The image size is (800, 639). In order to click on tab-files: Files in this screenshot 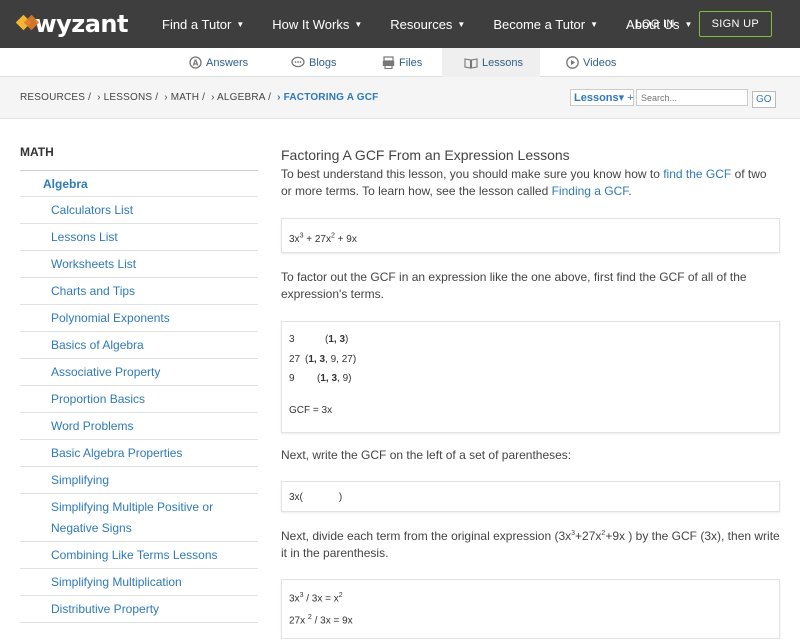, I will do `click(401, 62)`.